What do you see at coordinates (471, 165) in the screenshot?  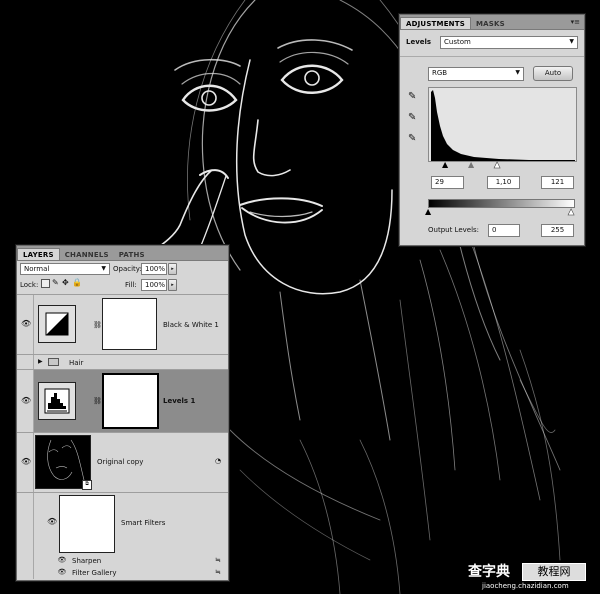 I see `gray-input-slider-handle: ▲` at bounding box center [471, 165].